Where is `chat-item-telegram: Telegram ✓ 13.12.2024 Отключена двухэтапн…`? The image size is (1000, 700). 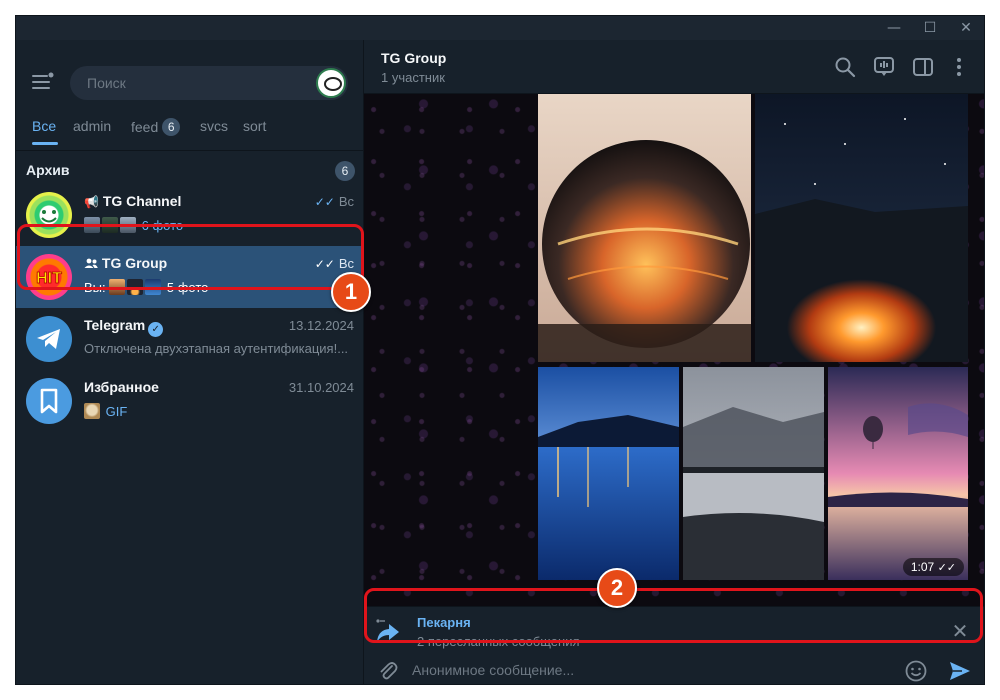 chat-item-telegram: Telegram ✓ 13.12.2024 Отключена двухэтапн… is located at coordinates (190, 339).